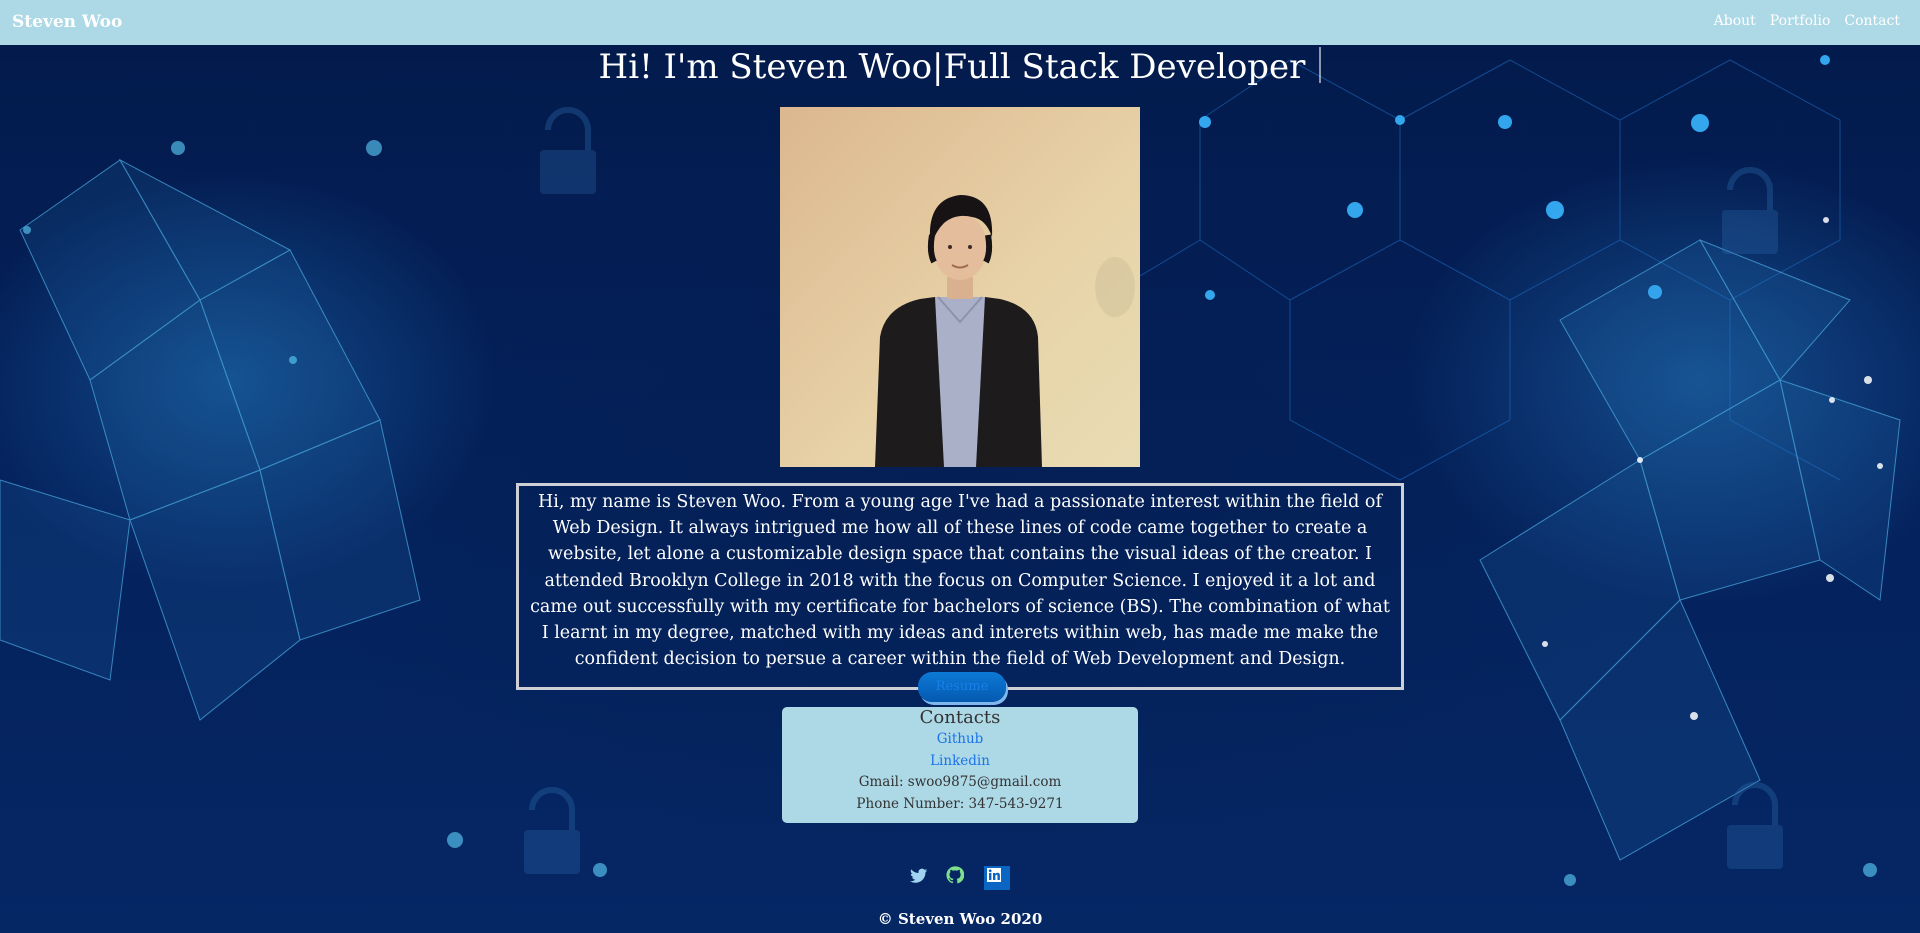 Image resolution: width=1920 pixels, height=933 pixels. Describe the element at coordinates (960, 782) in the screenshot. I see `gmail-text: Gmail: swoo9875@gmail.com` at that location.